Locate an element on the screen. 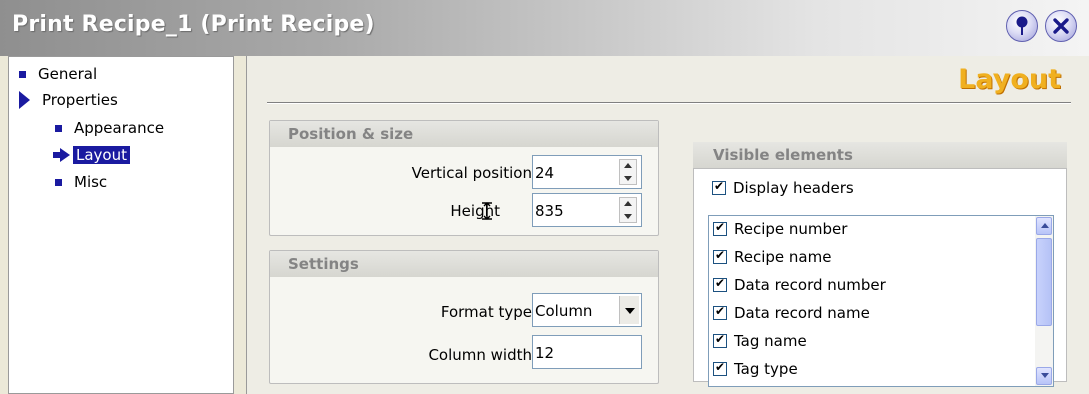  pin-button is located at coordinates (1022, 26).